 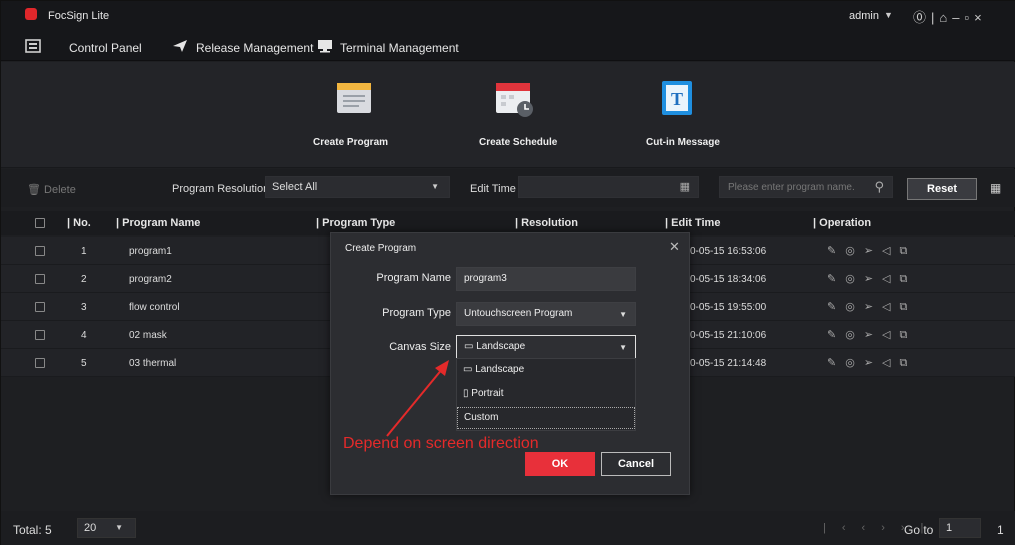 What do you see at coordinates (150, 279) in the screenshot?
I see `row-name: program2` at bounding box center [150, 279].